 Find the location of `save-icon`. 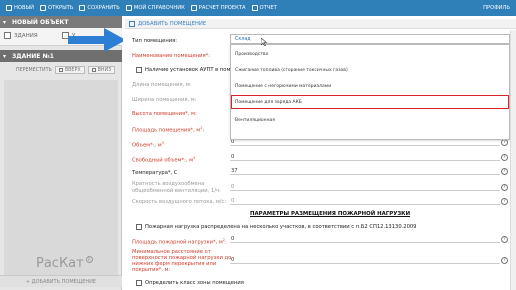

save-icon is located at coordinates (82, 8).